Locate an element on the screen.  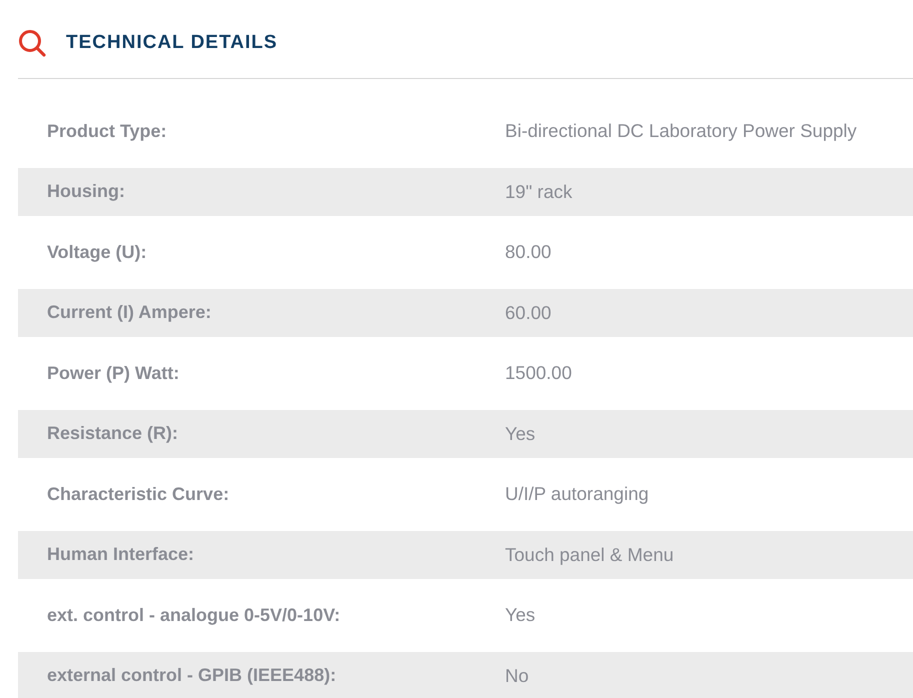
search-icon is located at coordinates (32, 43).